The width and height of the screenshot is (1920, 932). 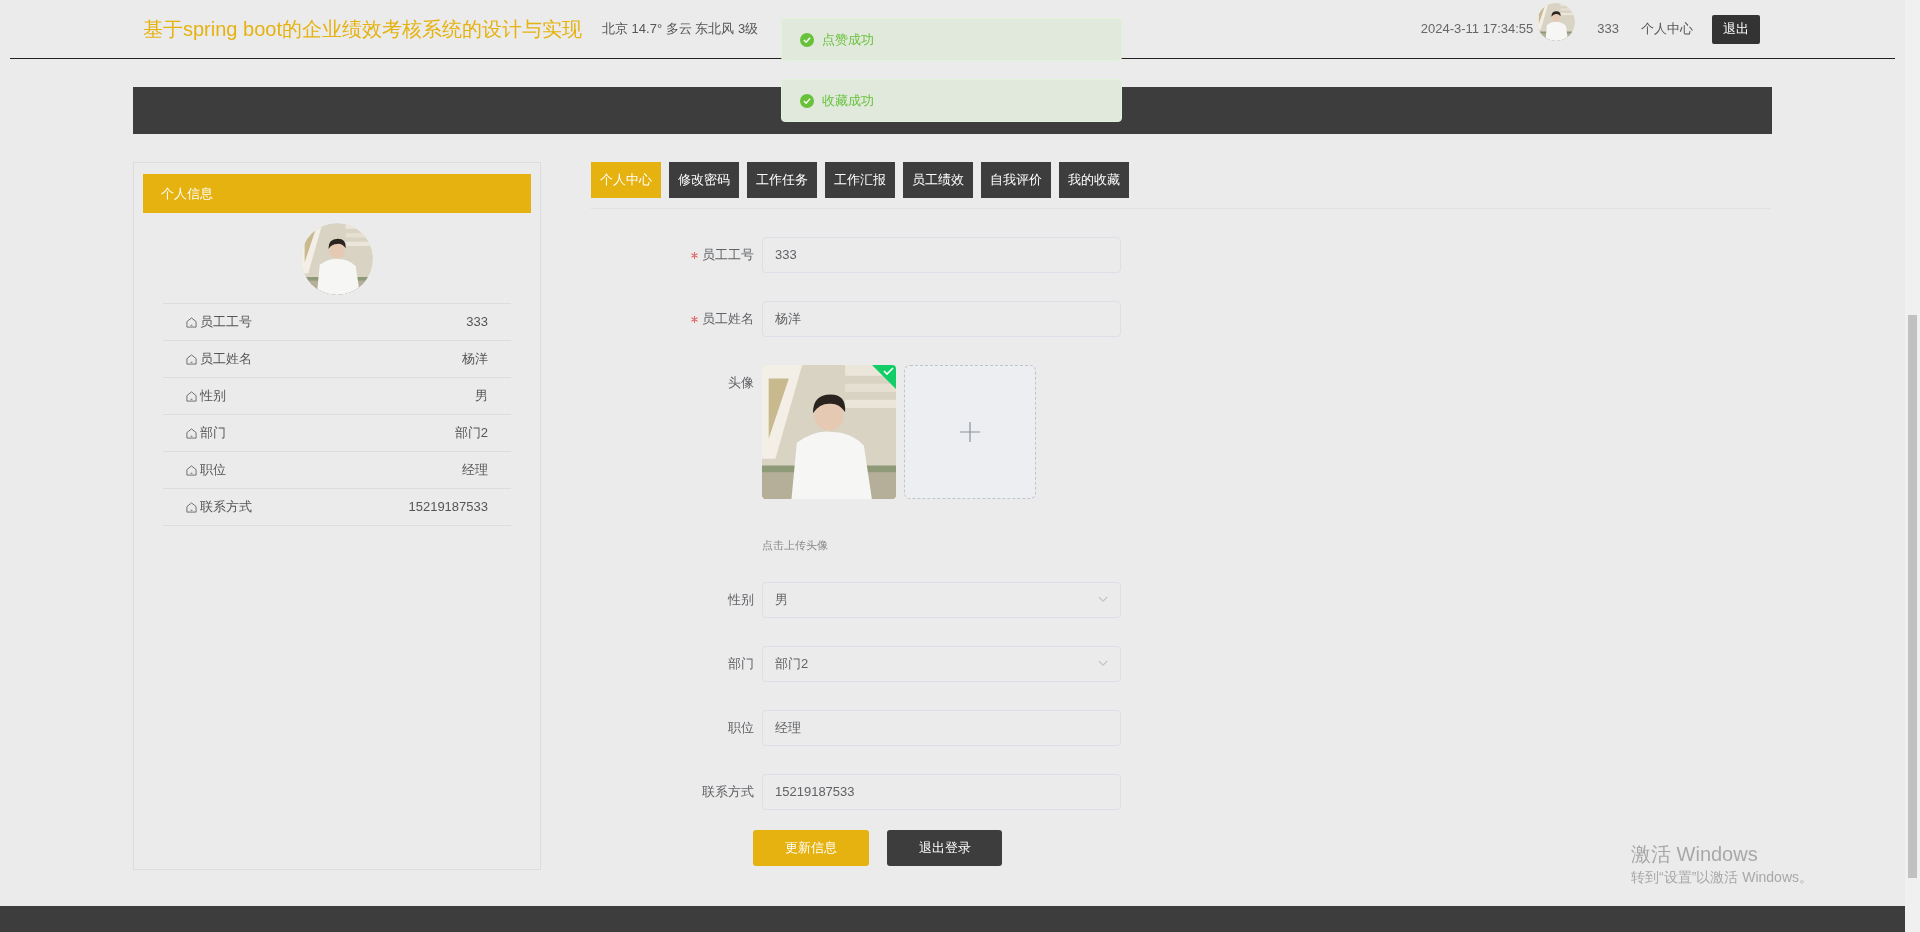 I want to click on info-value: 333, so click(x=477, y=322).